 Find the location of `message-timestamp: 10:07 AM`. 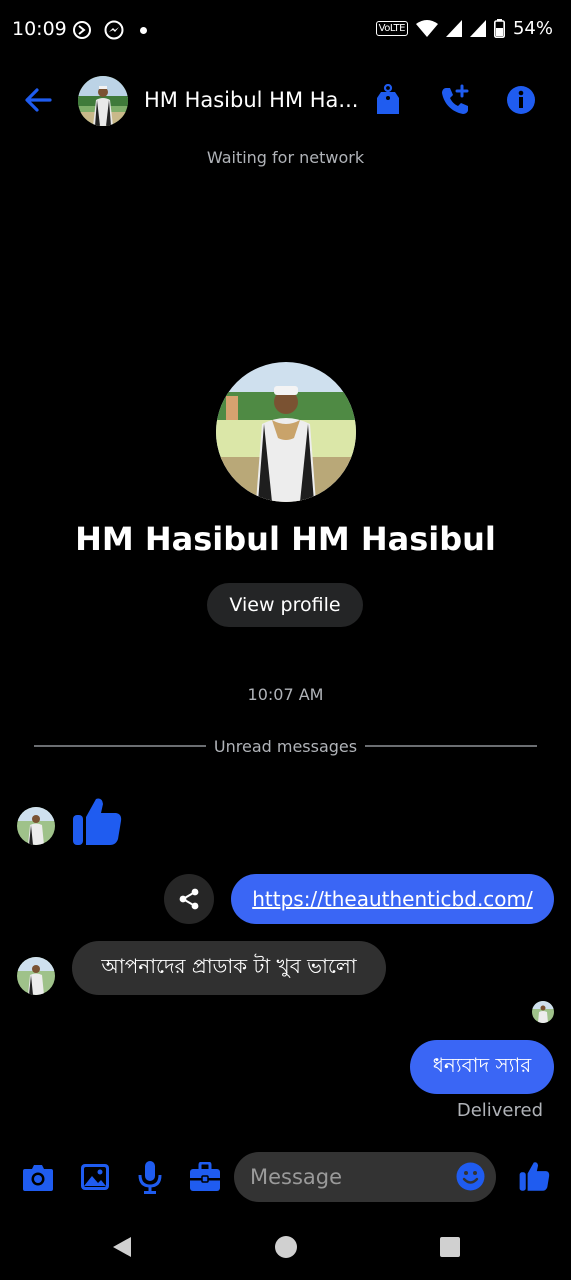

message-timestamp: 10:07 AM is located at coordinates (285, 694).